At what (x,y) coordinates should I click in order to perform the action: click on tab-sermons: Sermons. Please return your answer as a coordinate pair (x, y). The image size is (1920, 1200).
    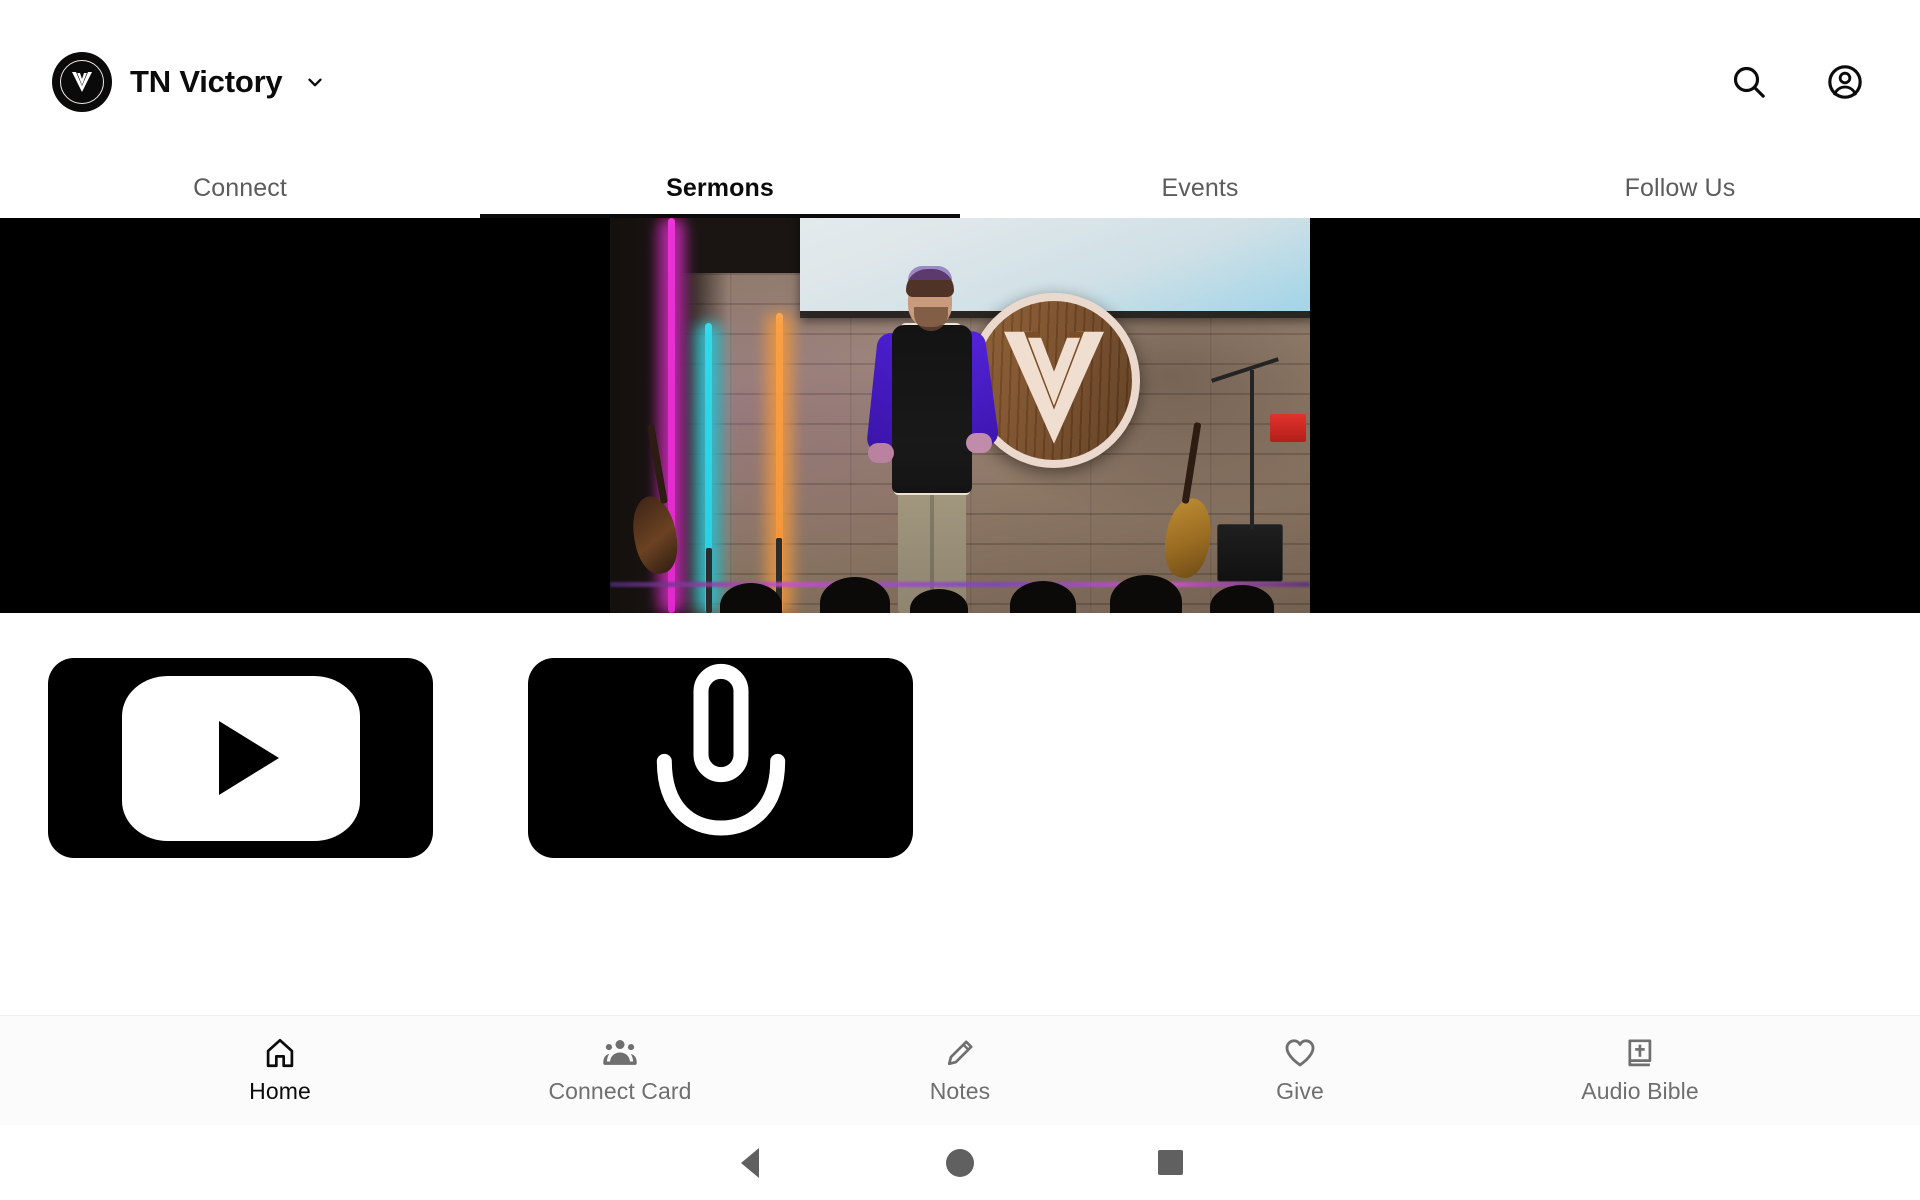
    Looking at the image, I should click on (720, 190).